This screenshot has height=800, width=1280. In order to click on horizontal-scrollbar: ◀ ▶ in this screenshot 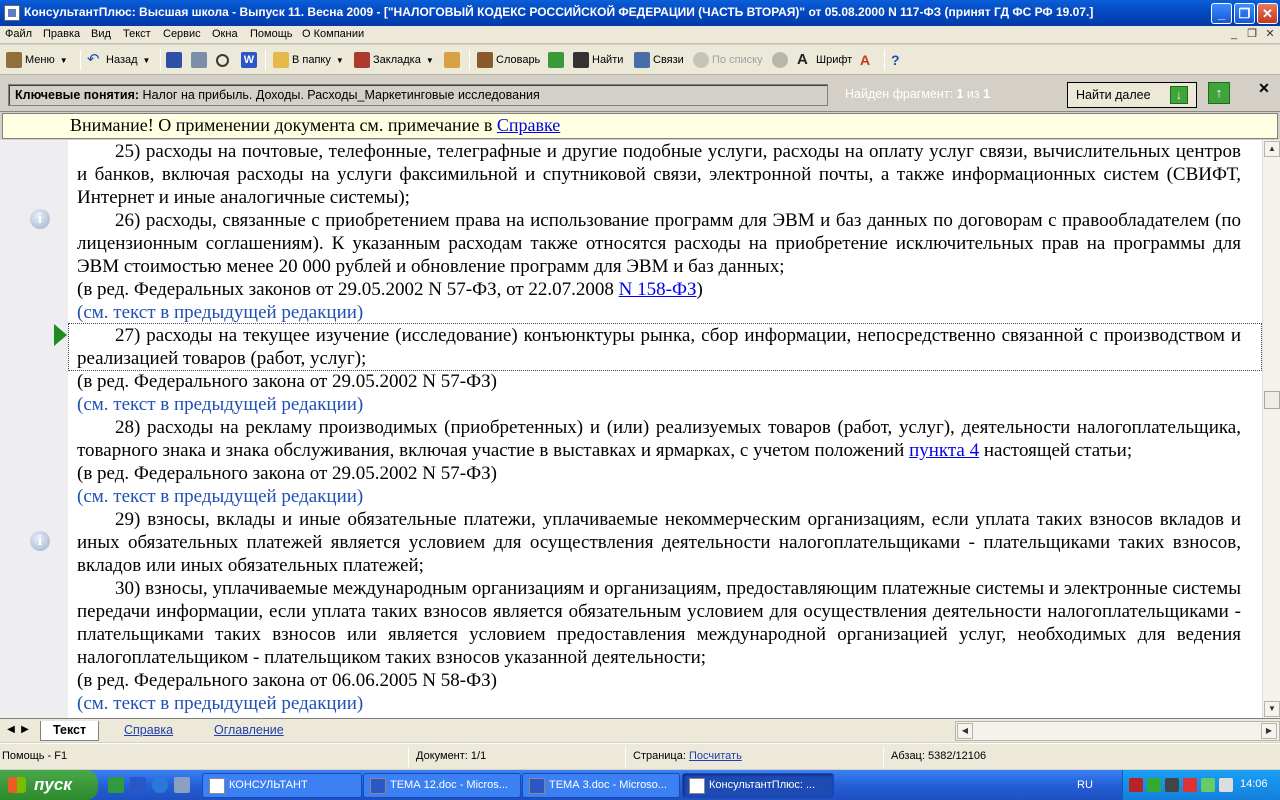, I will do `click(1117, 731)`.